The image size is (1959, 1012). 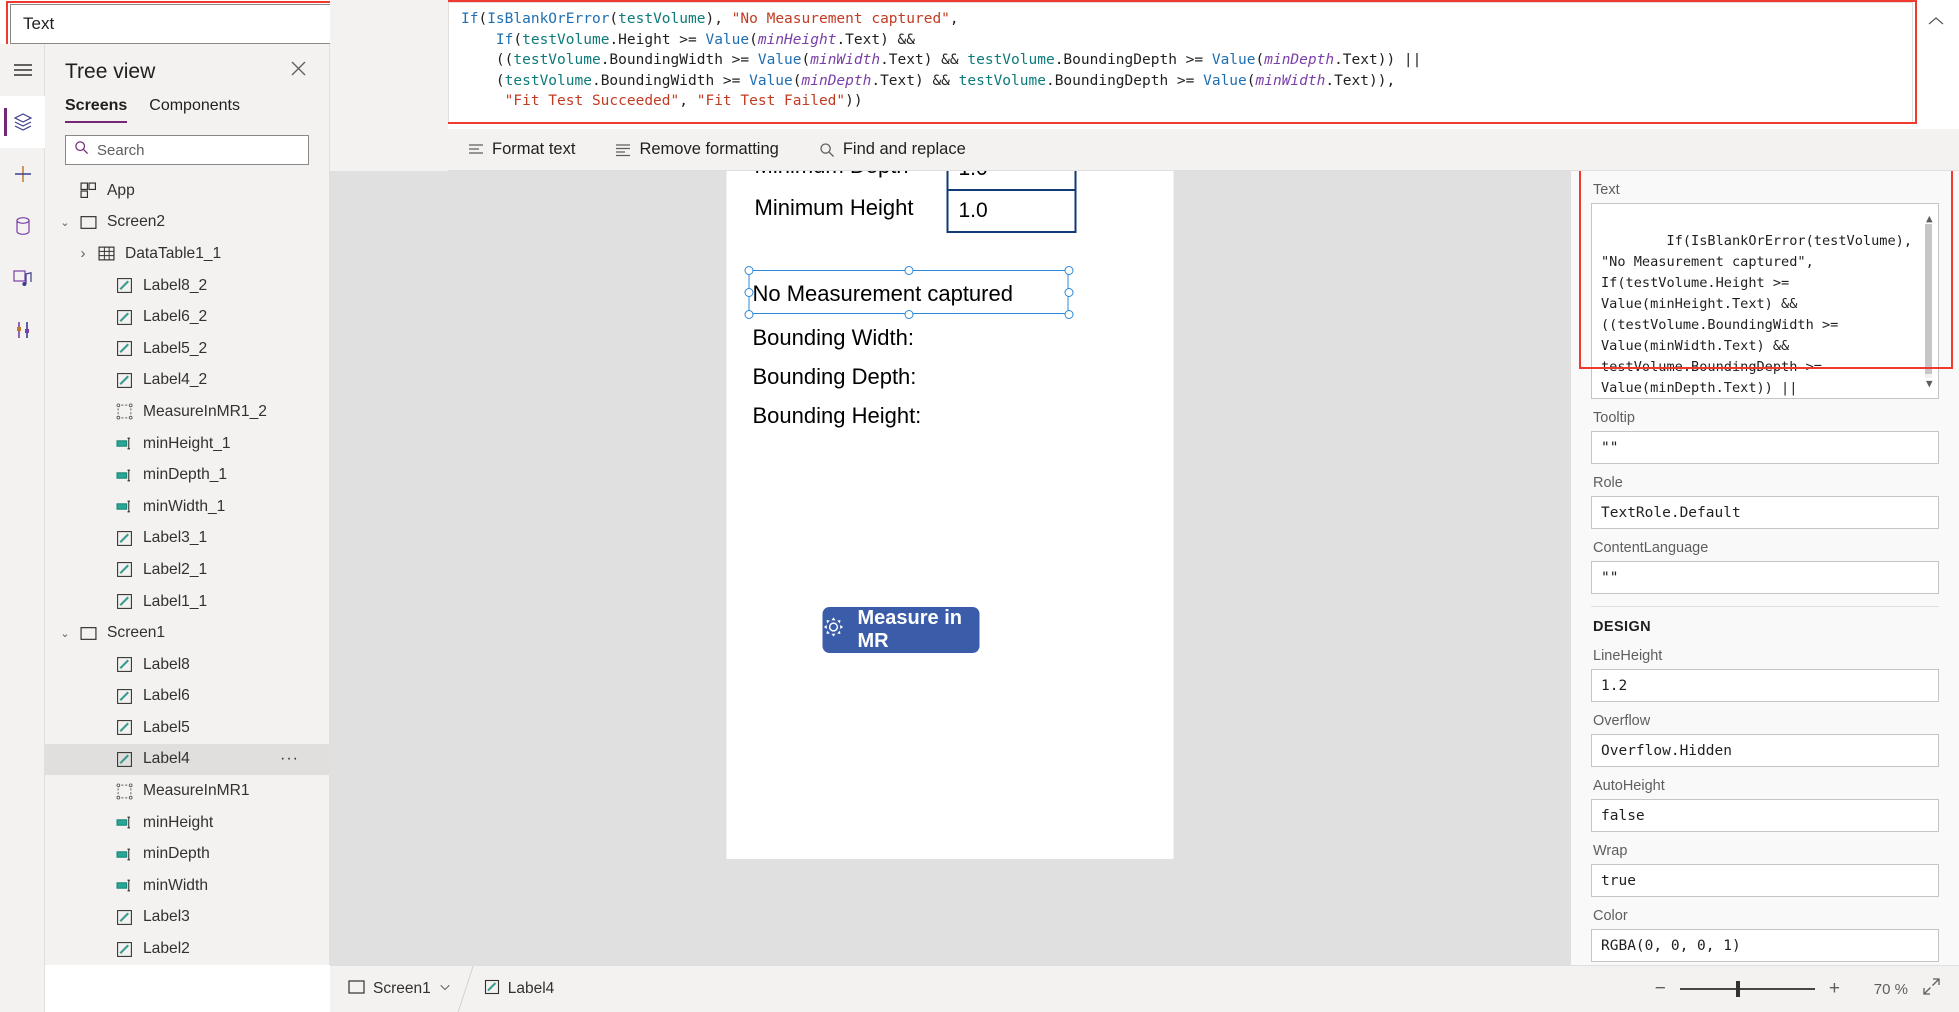 I want to click on left-icon-rail, so click(x=22, y=528).